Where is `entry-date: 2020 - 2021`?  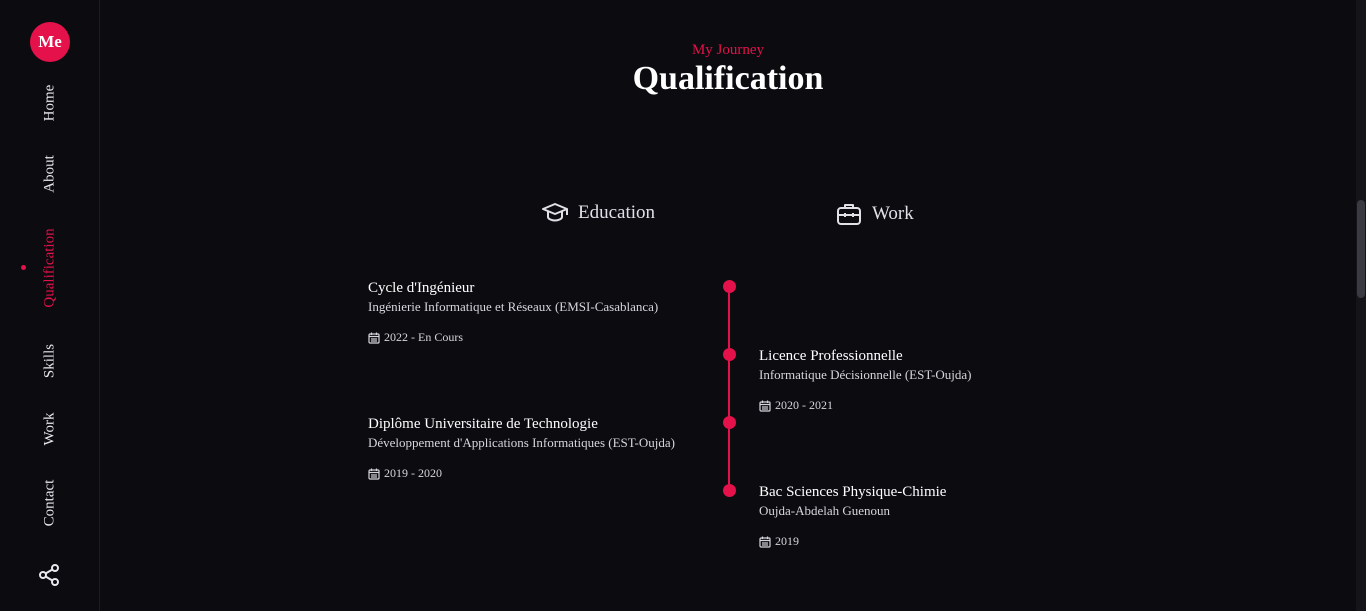
entry-date: 2020 - 2021 is located at coordinates (865, 405).